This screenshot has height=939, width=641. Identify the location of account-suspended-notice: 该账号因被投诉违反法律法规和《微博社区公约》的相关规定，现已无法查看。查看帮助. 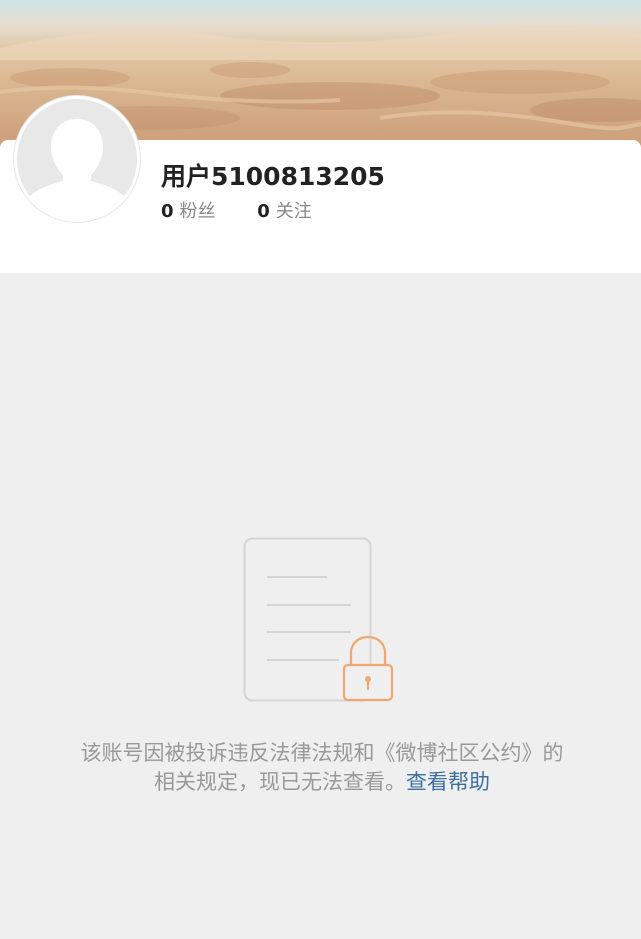
(322, 768).